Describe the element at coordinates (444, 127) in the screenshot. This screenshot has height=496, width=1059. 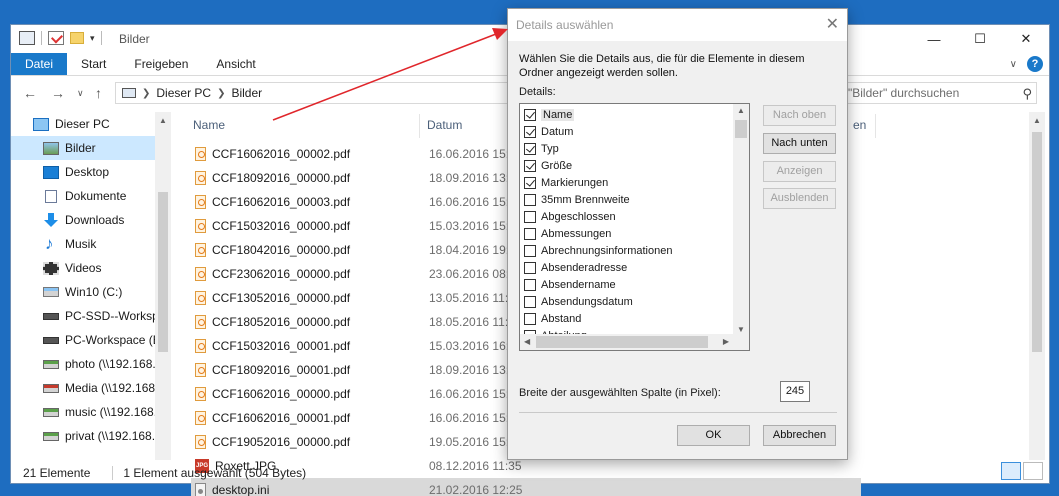
I see `column-header-datum: Datum` at that location.